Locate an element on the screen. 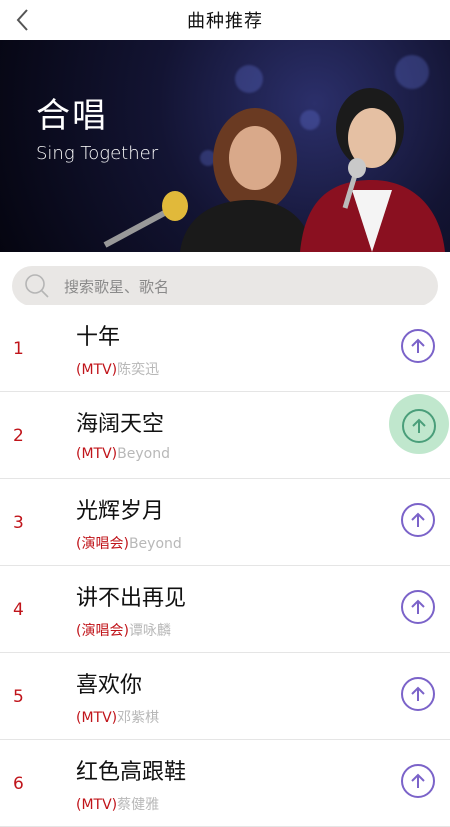 The image size is (450, 827). rank-number: 4 is located at coordinates (18, 610).